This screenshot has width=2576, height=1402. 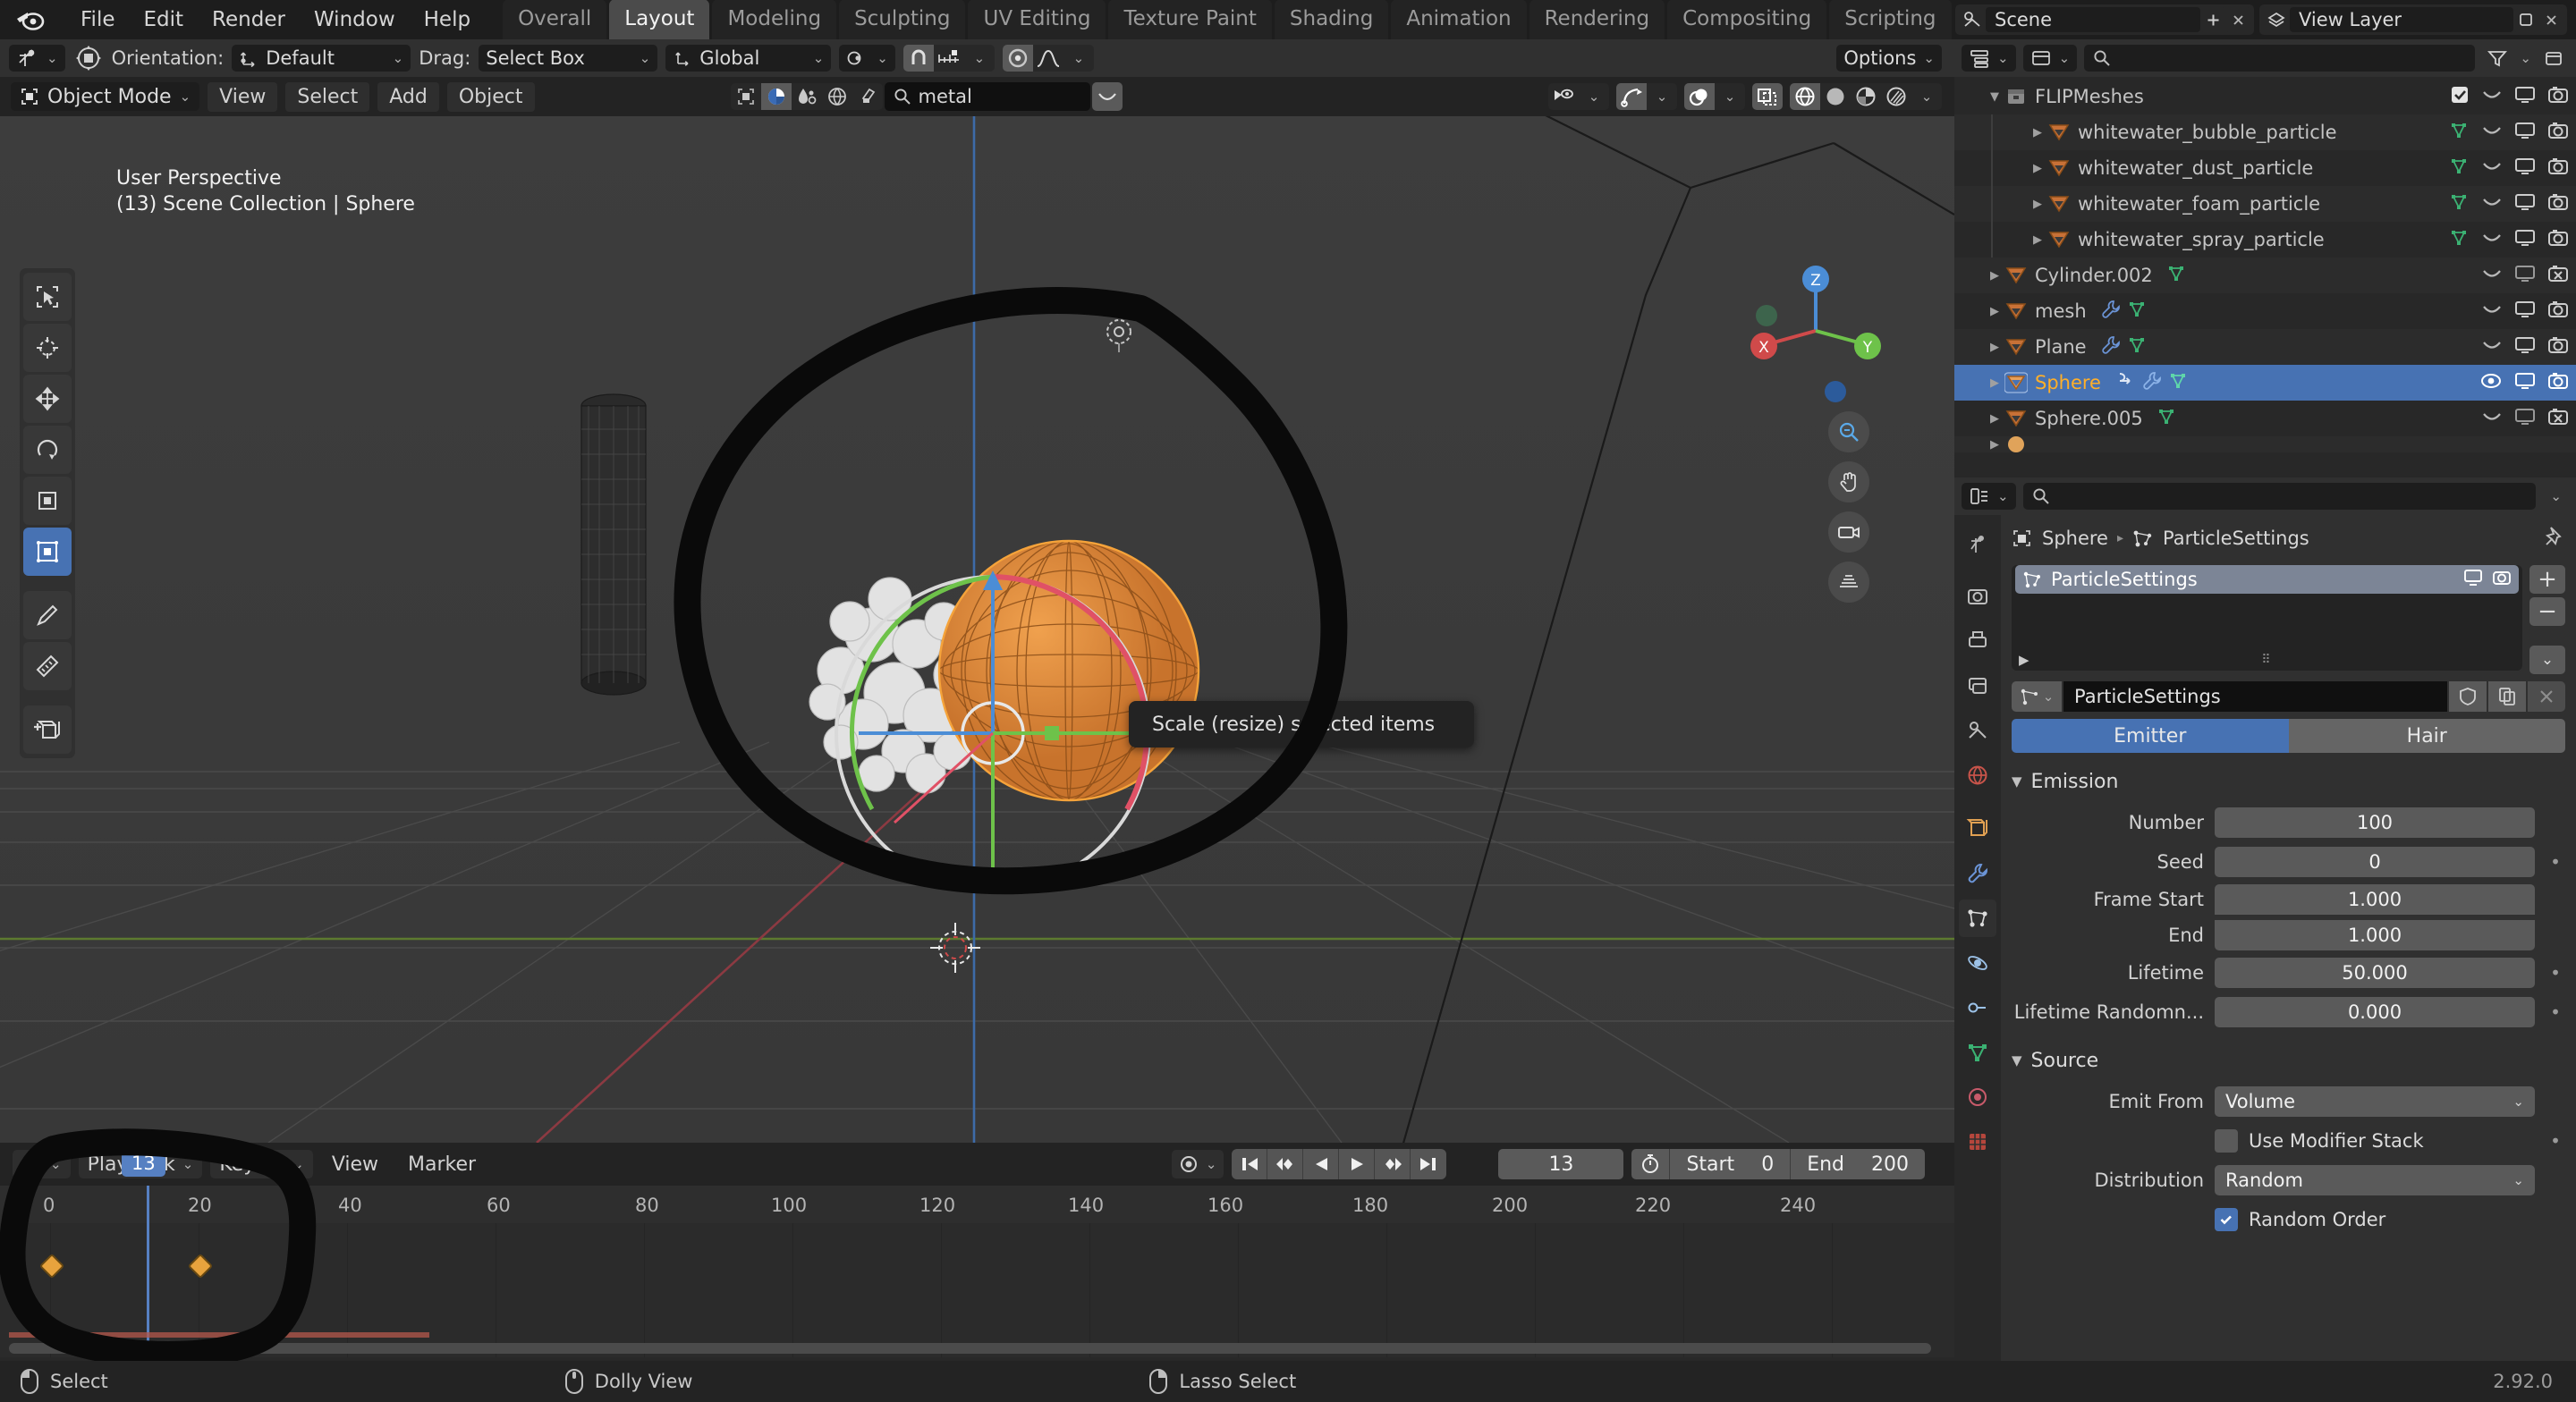 I want to click on viewport-menu-add: Add, so click(x=408, y=96).